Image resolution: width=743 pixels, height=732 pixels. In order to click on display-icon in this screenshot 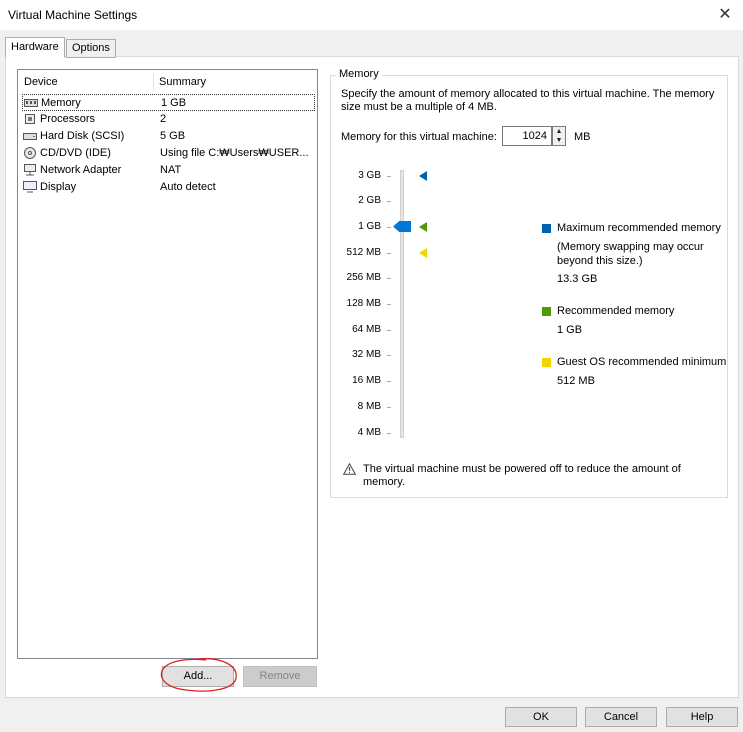, I will do `click(30, 187)`.